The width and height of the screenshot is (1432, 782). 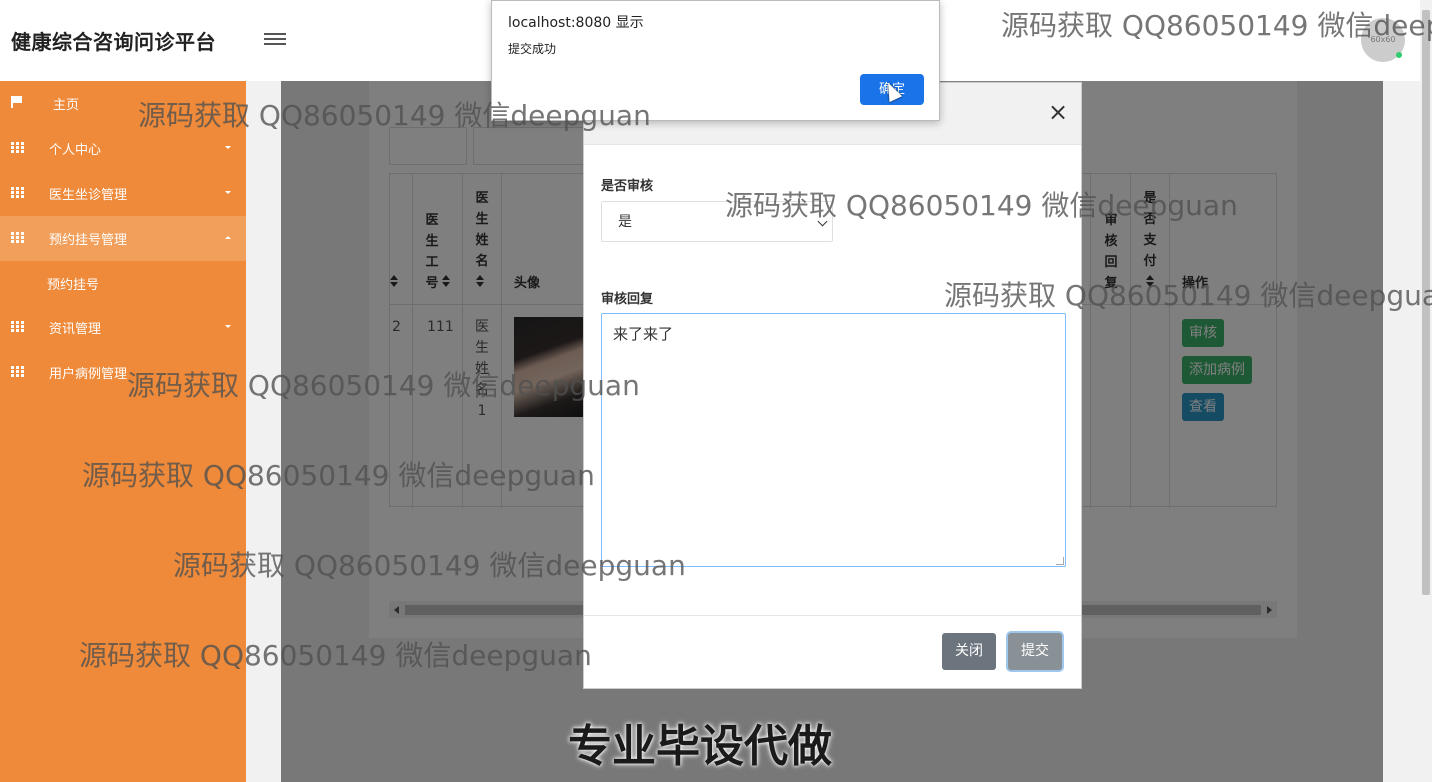 I want to click on resize-handle-icon, so click(x=1060, y=561).